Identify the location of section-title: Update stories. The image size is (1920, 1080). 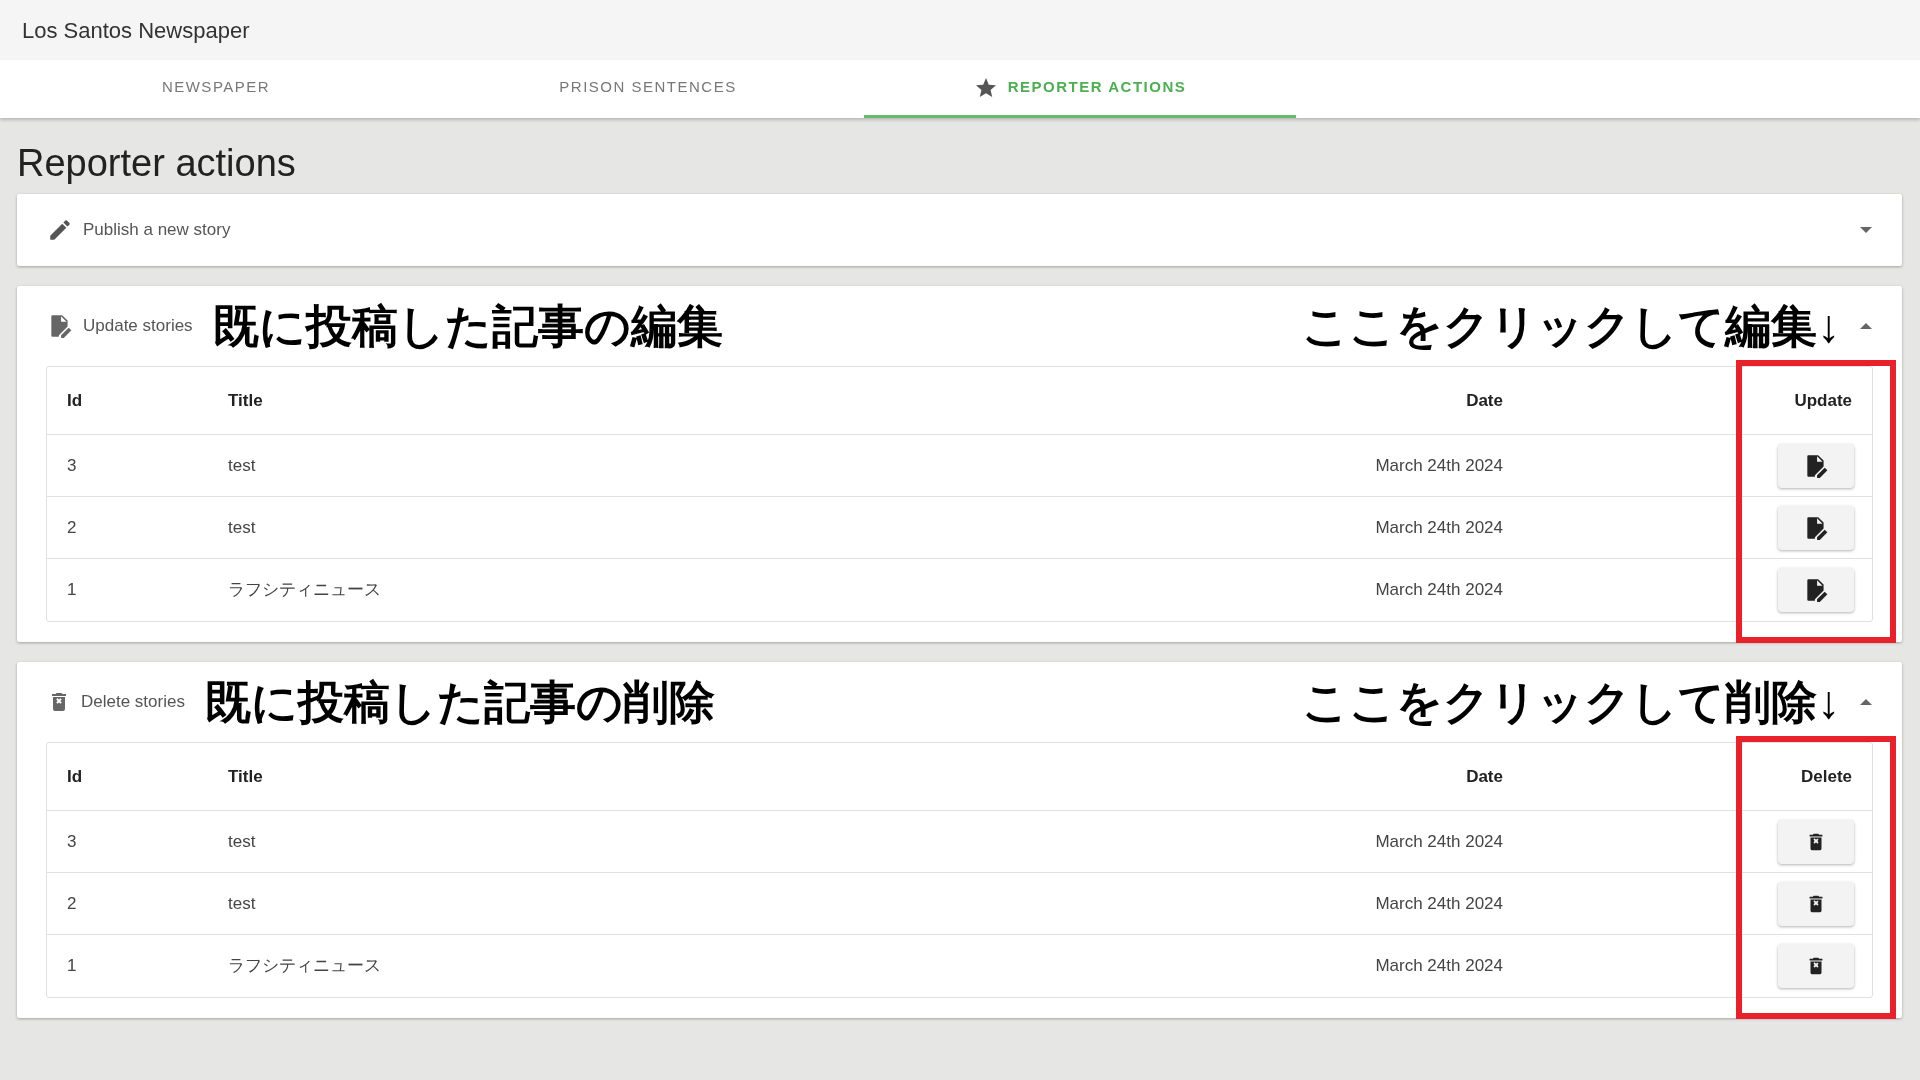
(138, 326).